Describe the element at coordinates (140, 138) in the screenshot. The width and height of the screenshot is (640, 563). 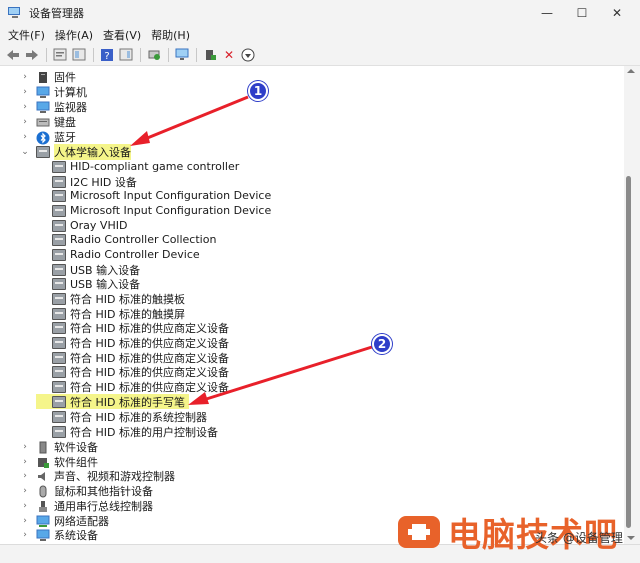
I see `annotation-arrow-1-head` at that location.